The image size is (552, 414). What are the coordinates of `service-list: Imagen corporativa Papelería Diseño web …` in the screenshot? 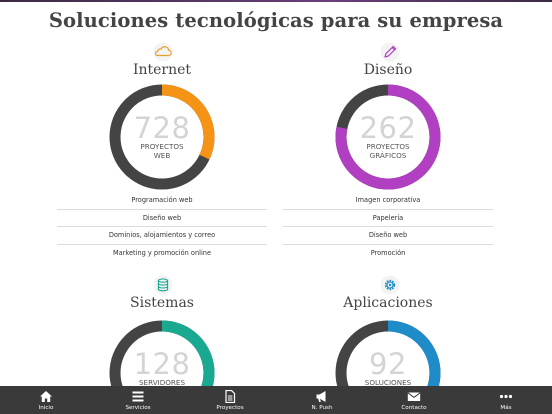 It's located at (388, 227).